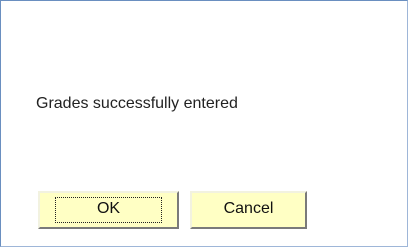 The height and width of the screenshot is (248, 409). I want to click on cancel-button: Cancel, so click(248, 210).